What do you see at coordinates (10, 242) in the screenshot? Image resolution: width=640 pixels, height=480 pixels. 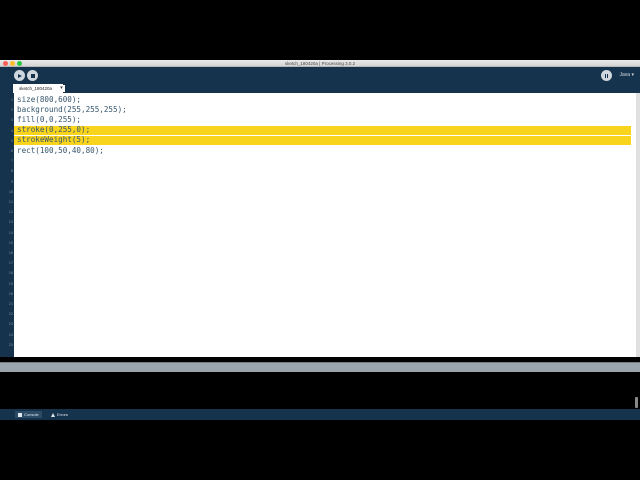 I see `line-number: 15` at bounding box center [10, 242].